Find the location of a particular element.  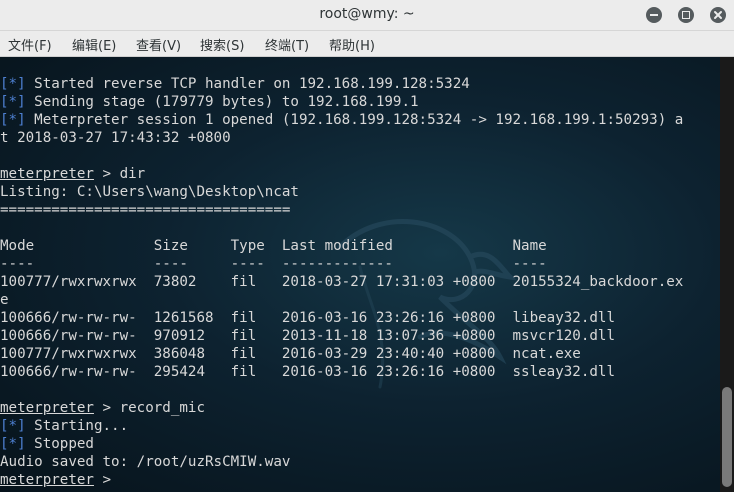

maximize-icon is located at coordinates (686, 15).